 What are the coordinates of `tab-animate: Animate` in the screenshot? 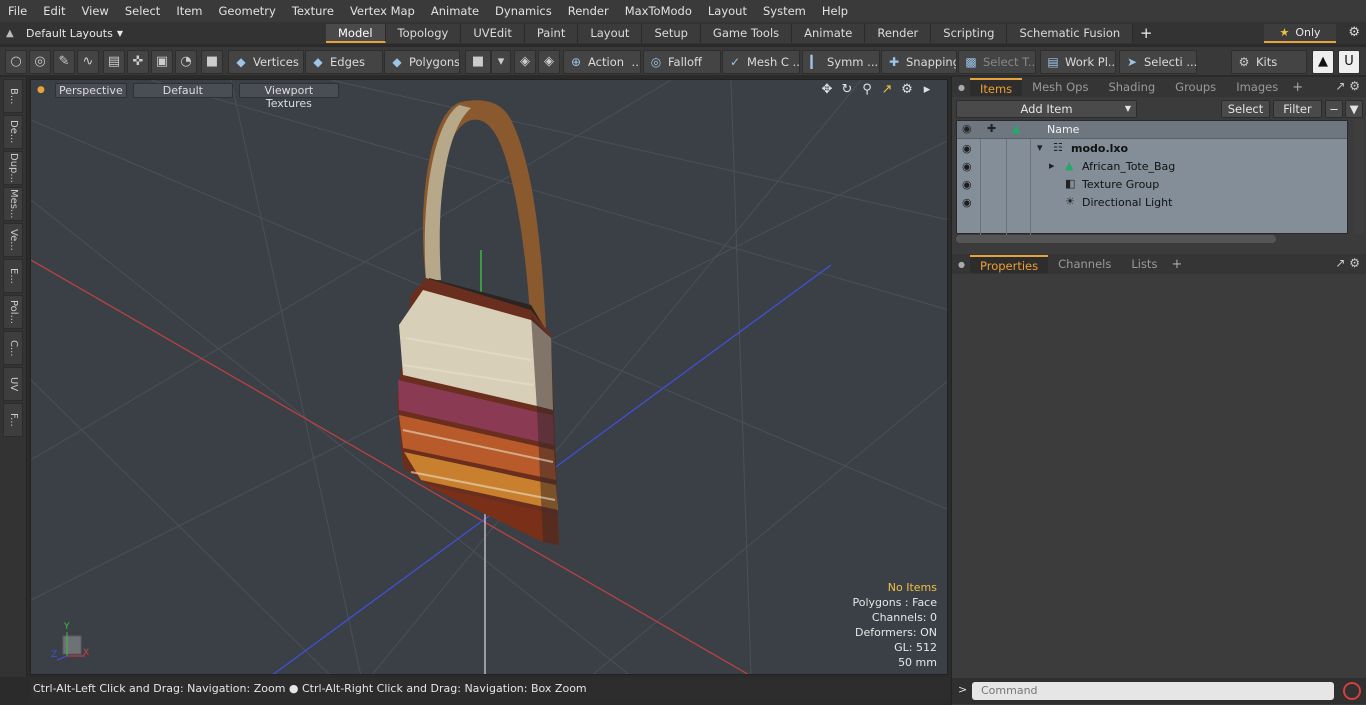 It's located at (829, 33).